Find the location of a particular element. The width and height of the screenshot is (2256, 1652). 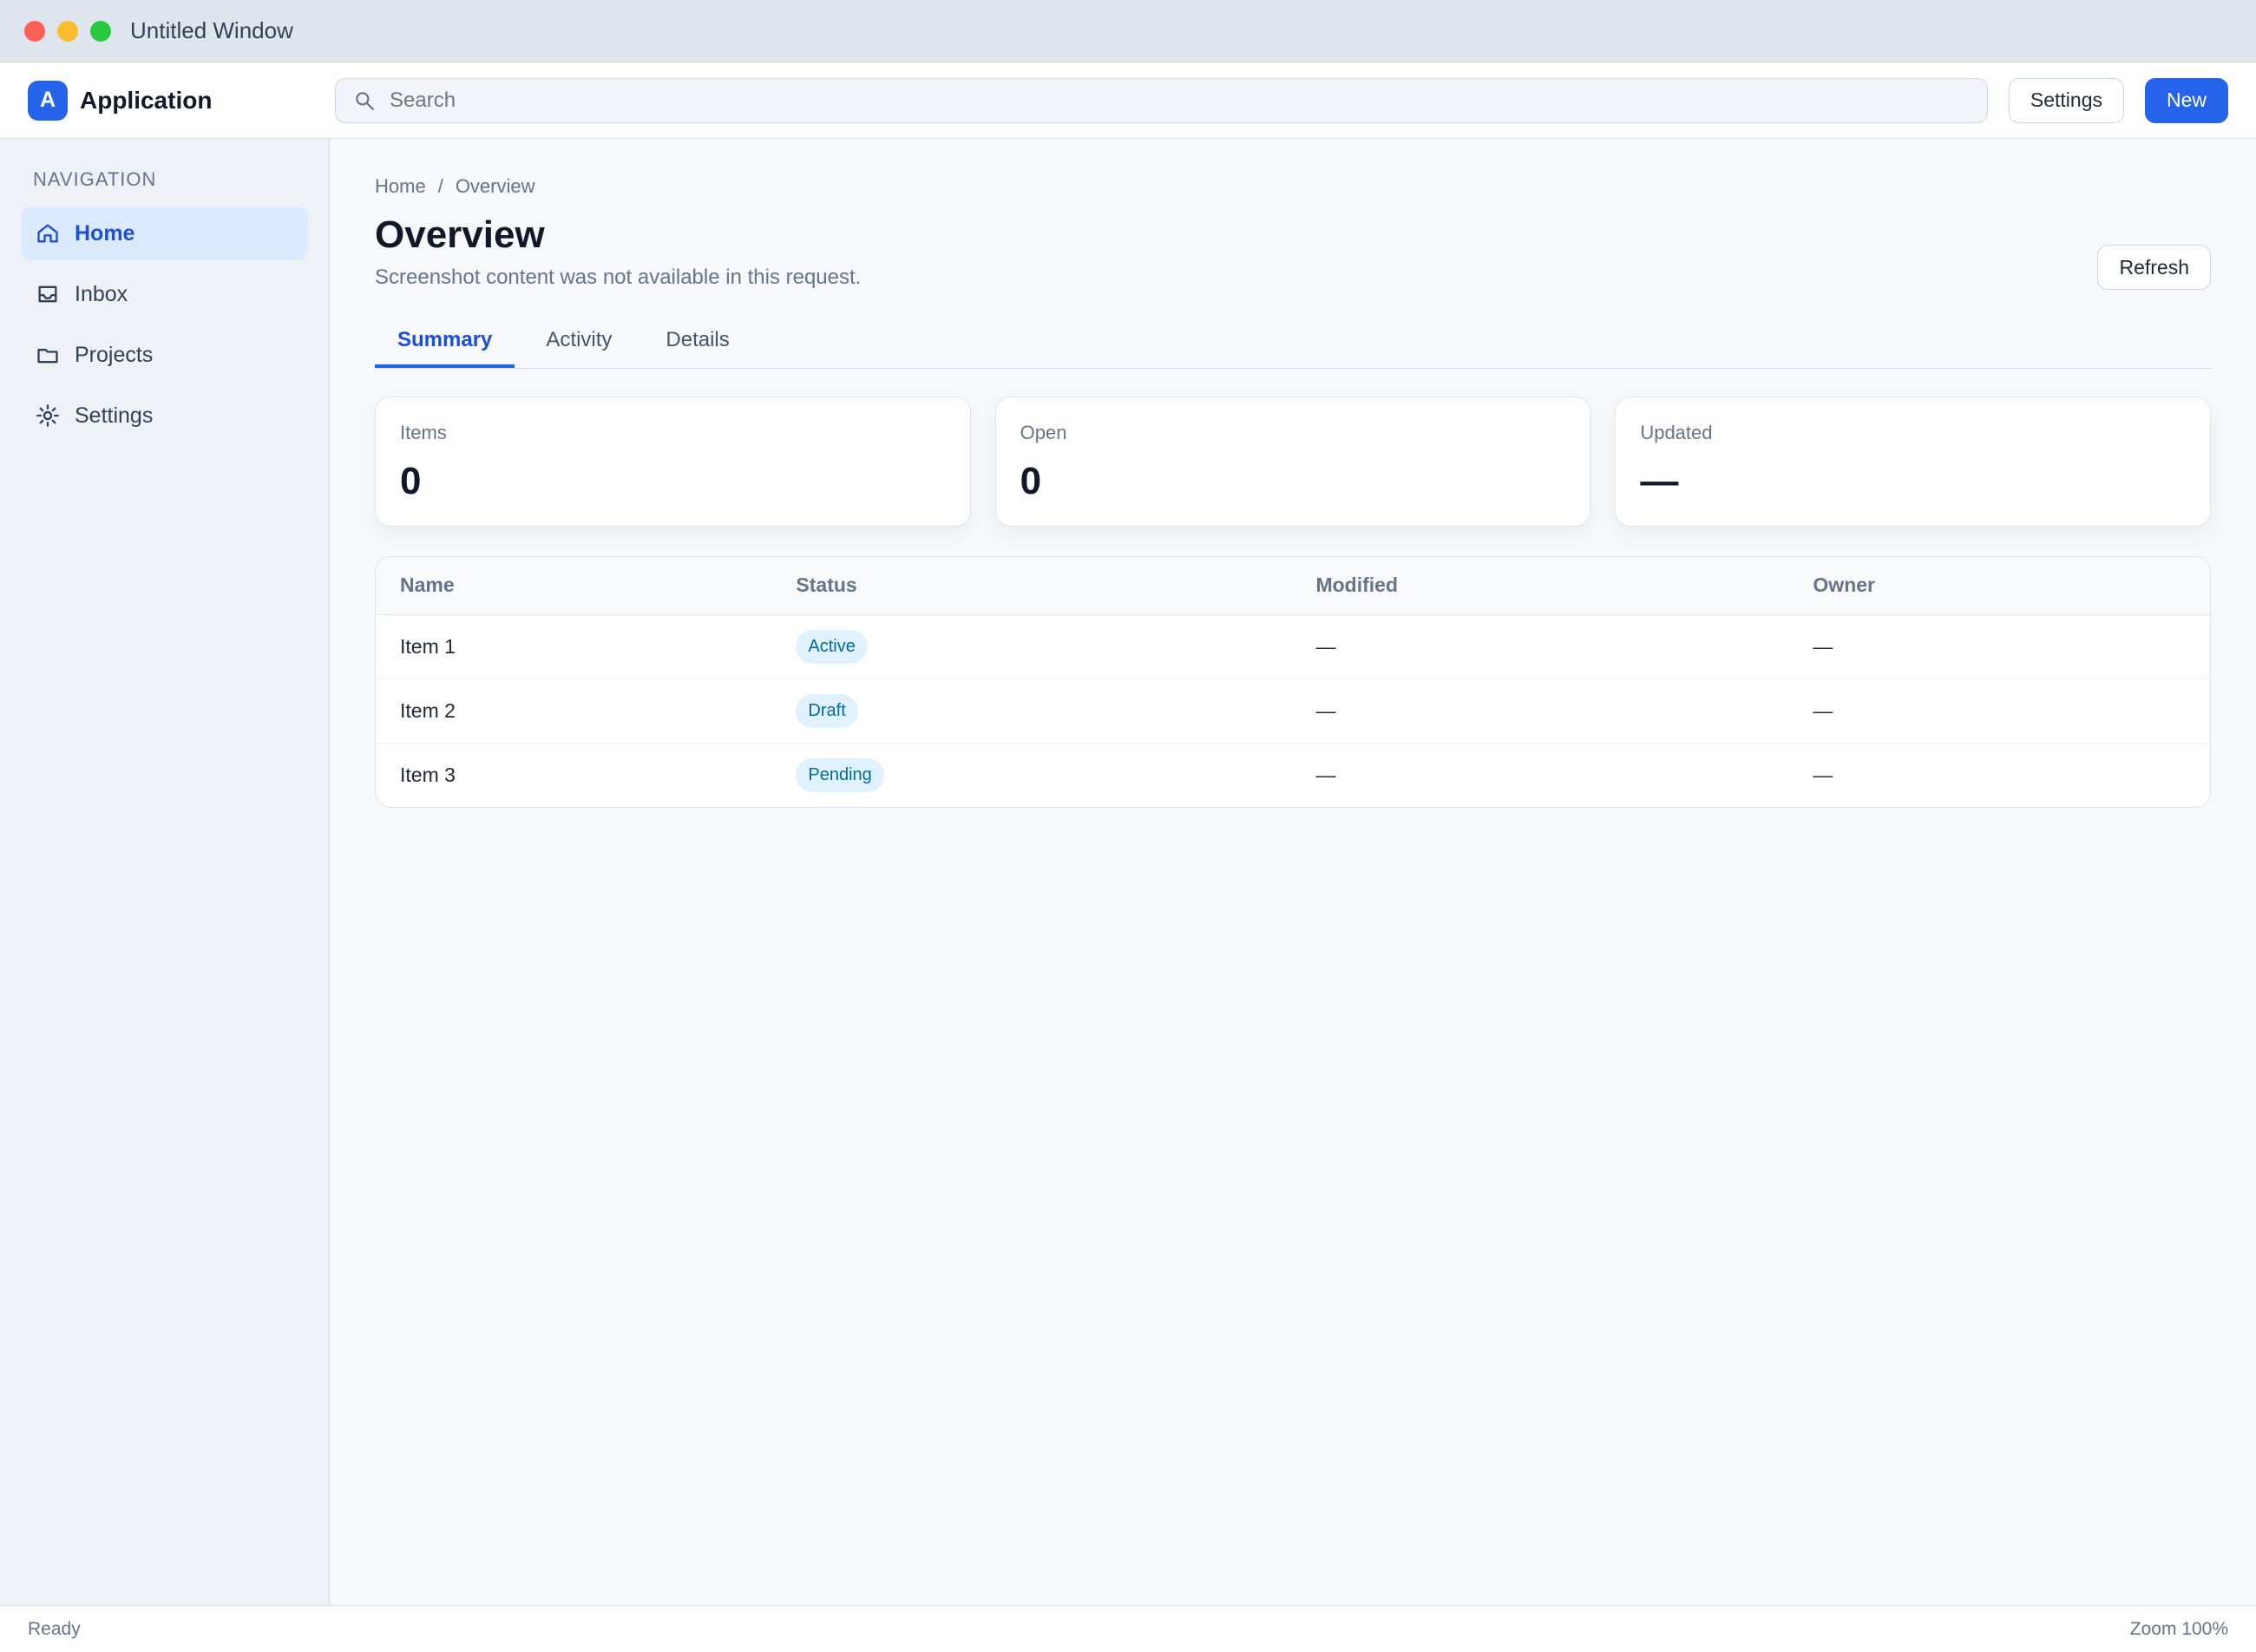

table-row: Item 3 Pending — — is located at coordinates (1293, 775).